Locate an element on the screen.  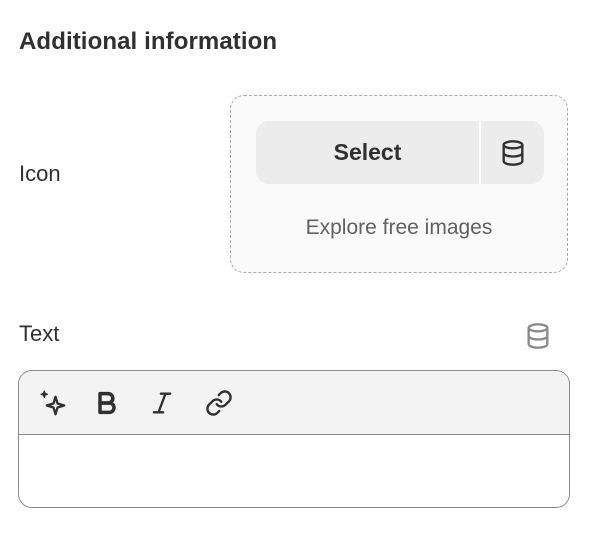
link-icon is located at coordinates (219, 403).